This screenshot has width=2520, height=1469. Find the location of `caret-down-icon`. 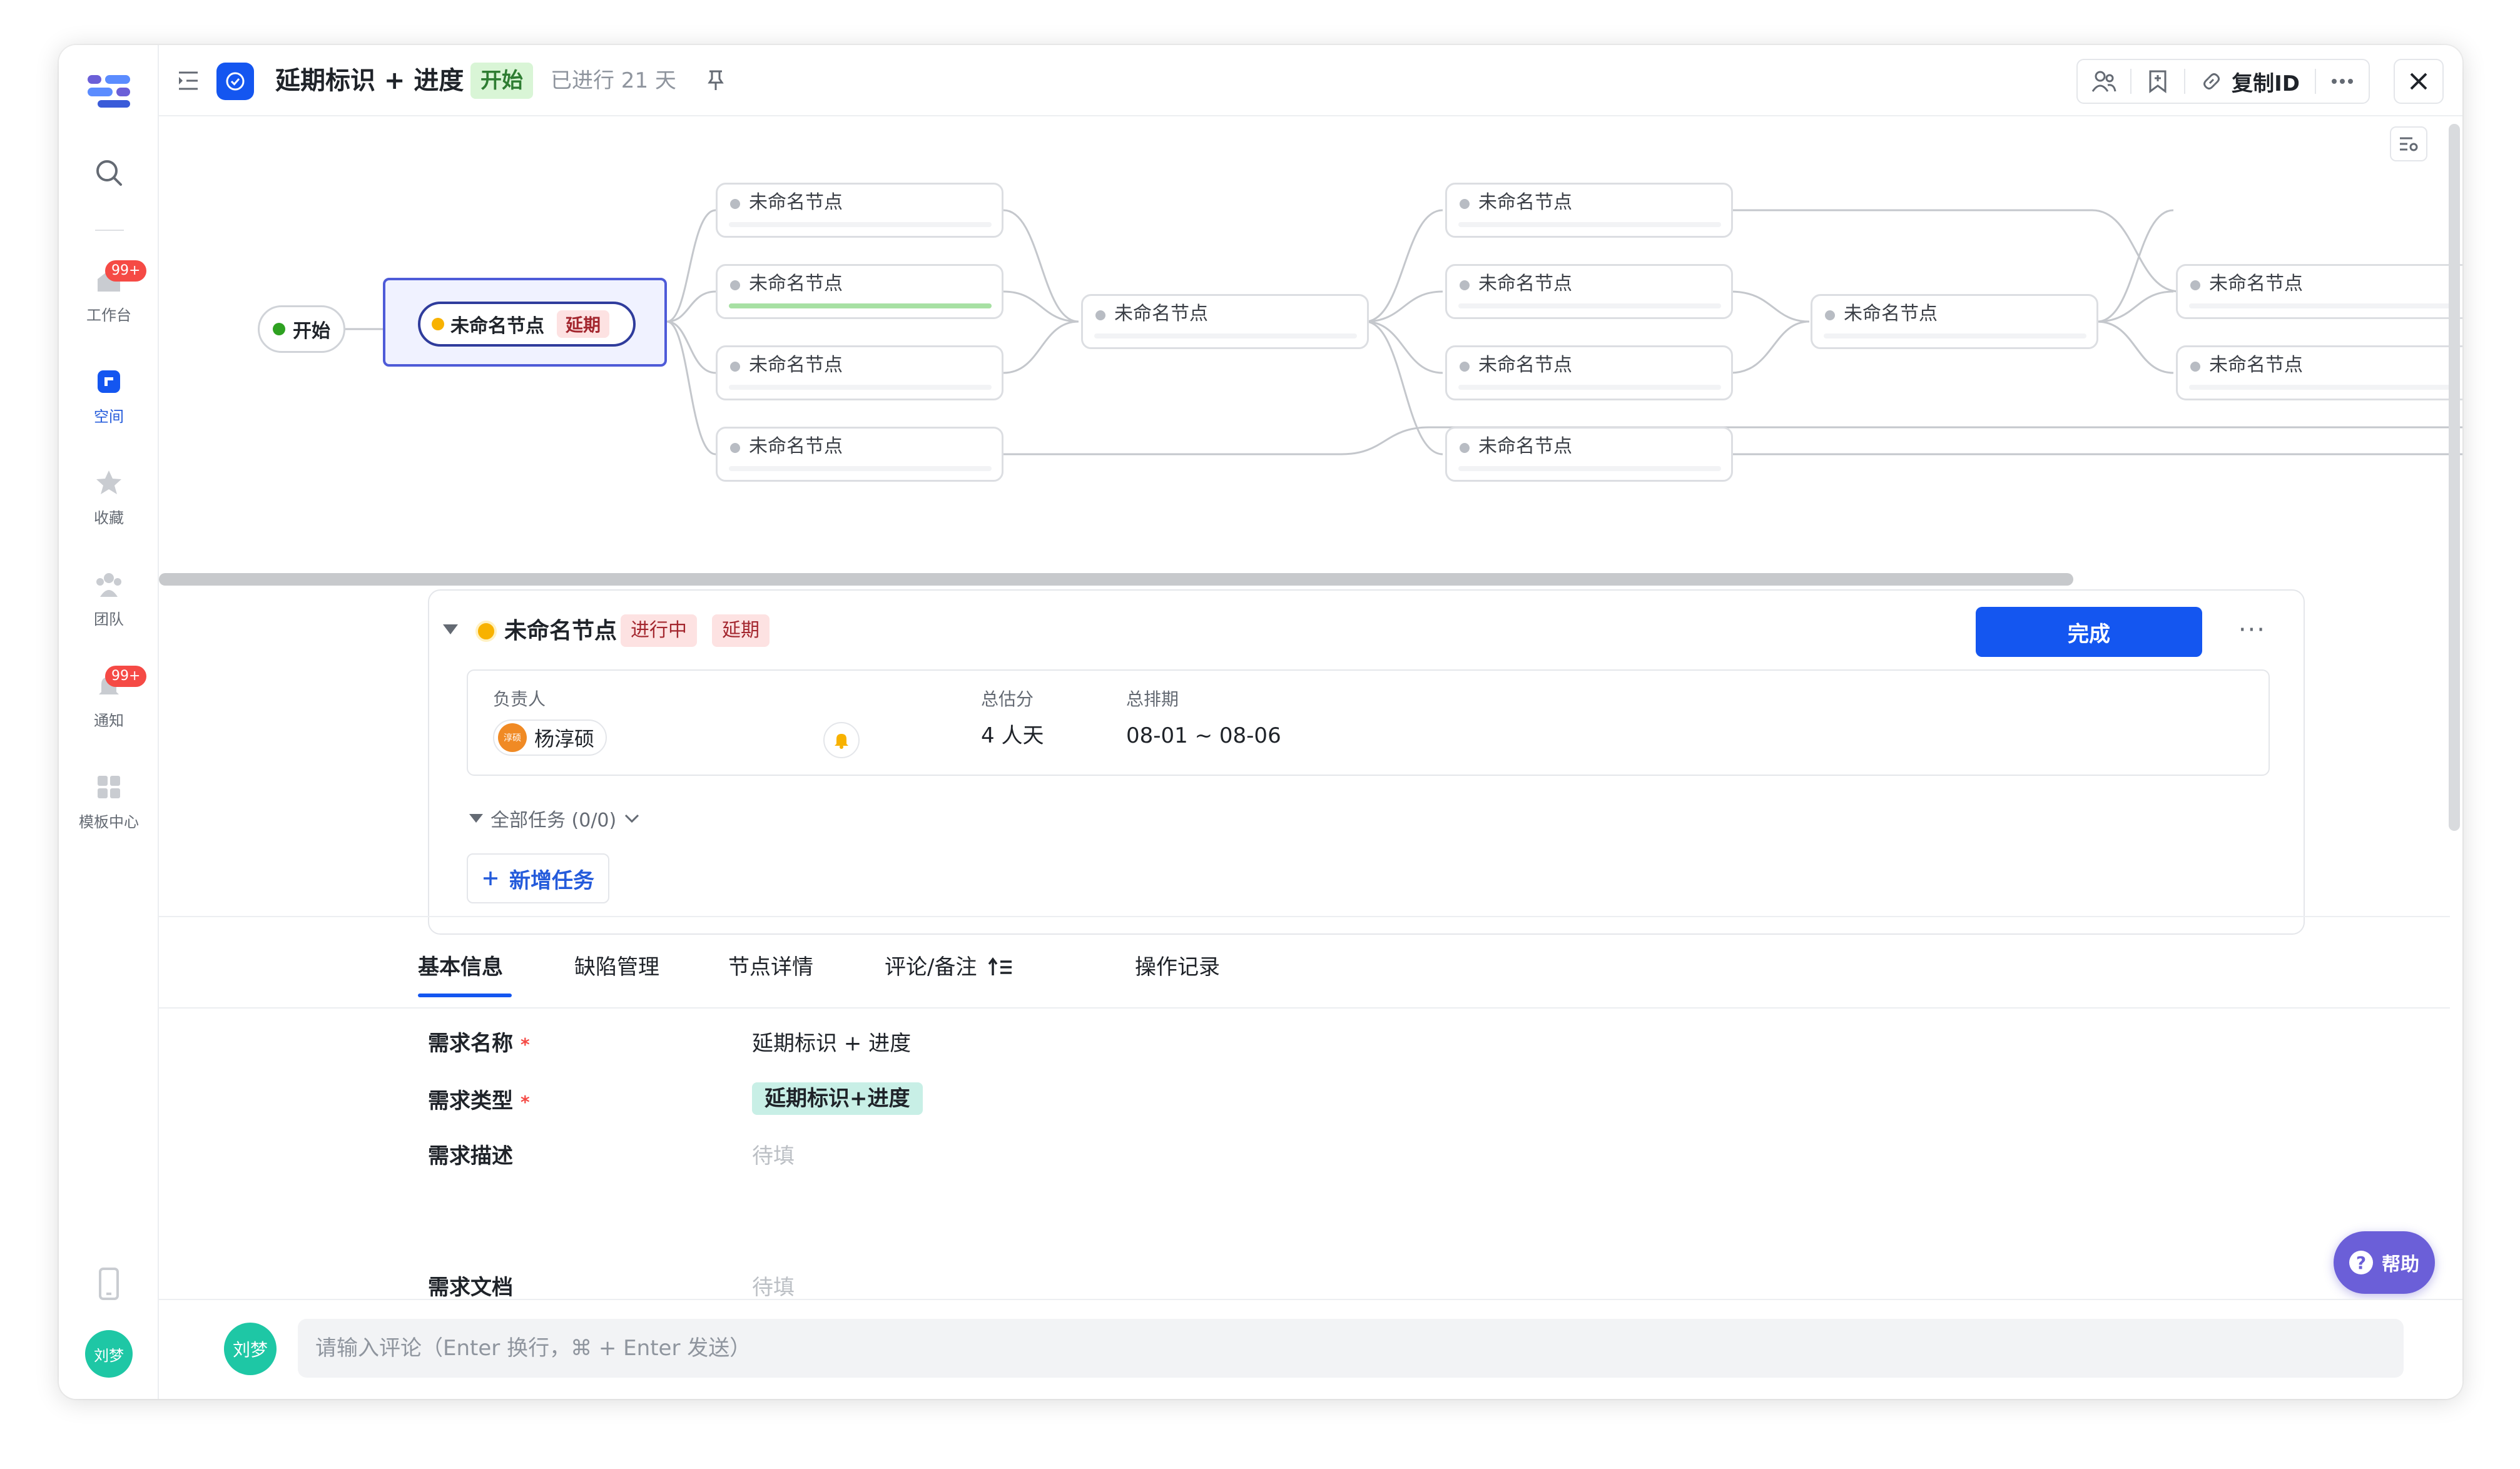

caret-down-icon is located at coordinates (476, 818).